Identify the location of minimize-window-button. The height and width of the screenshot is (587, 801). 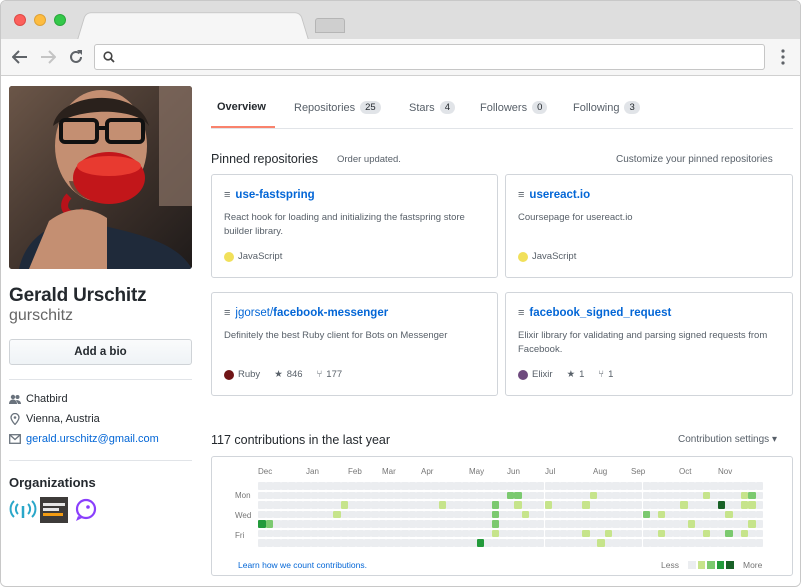
(40, 20).